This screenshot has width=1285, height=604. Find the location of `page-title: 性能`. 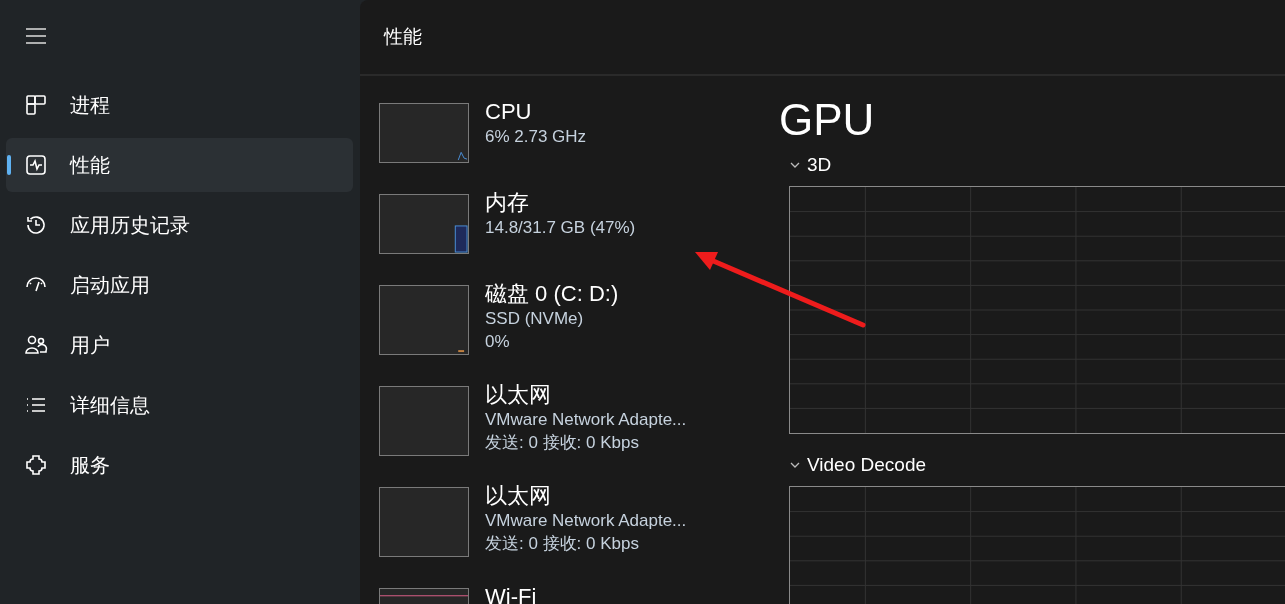

page-title: 性能 is located at coordinates (403, 37).